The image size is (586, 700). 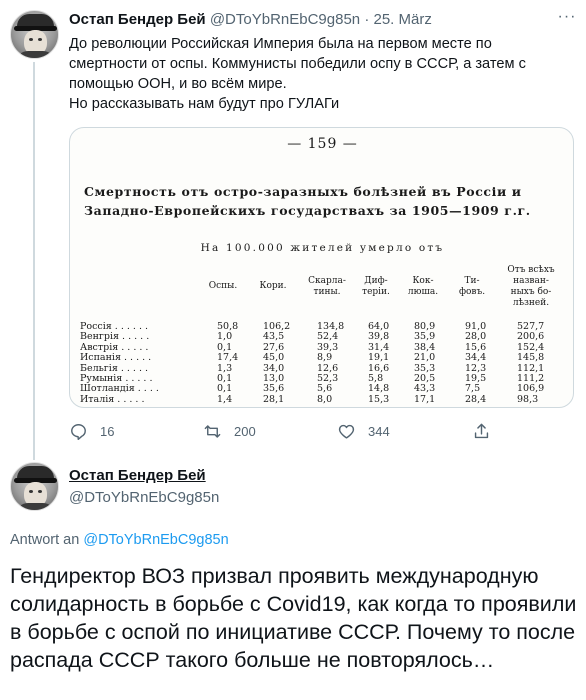 I want to click on table-cell: 7,5, so click(x=473, y=389).